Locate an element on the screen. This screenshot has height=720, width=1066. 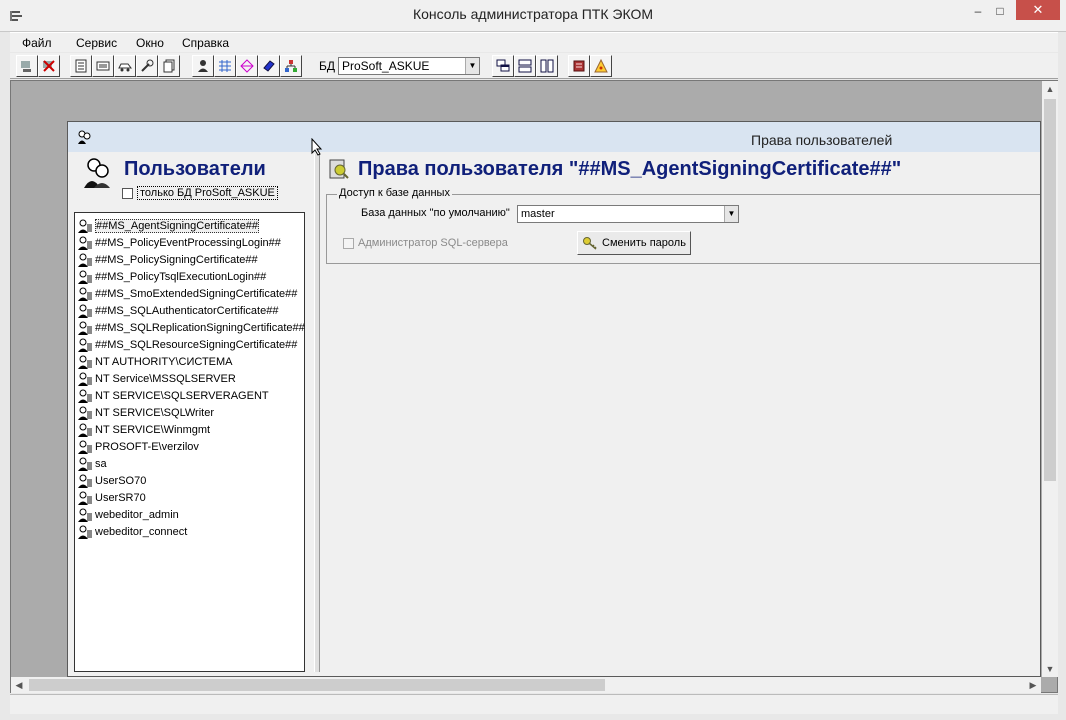
change-password-label: Сменить пароль is located at coordinates (644, 243).